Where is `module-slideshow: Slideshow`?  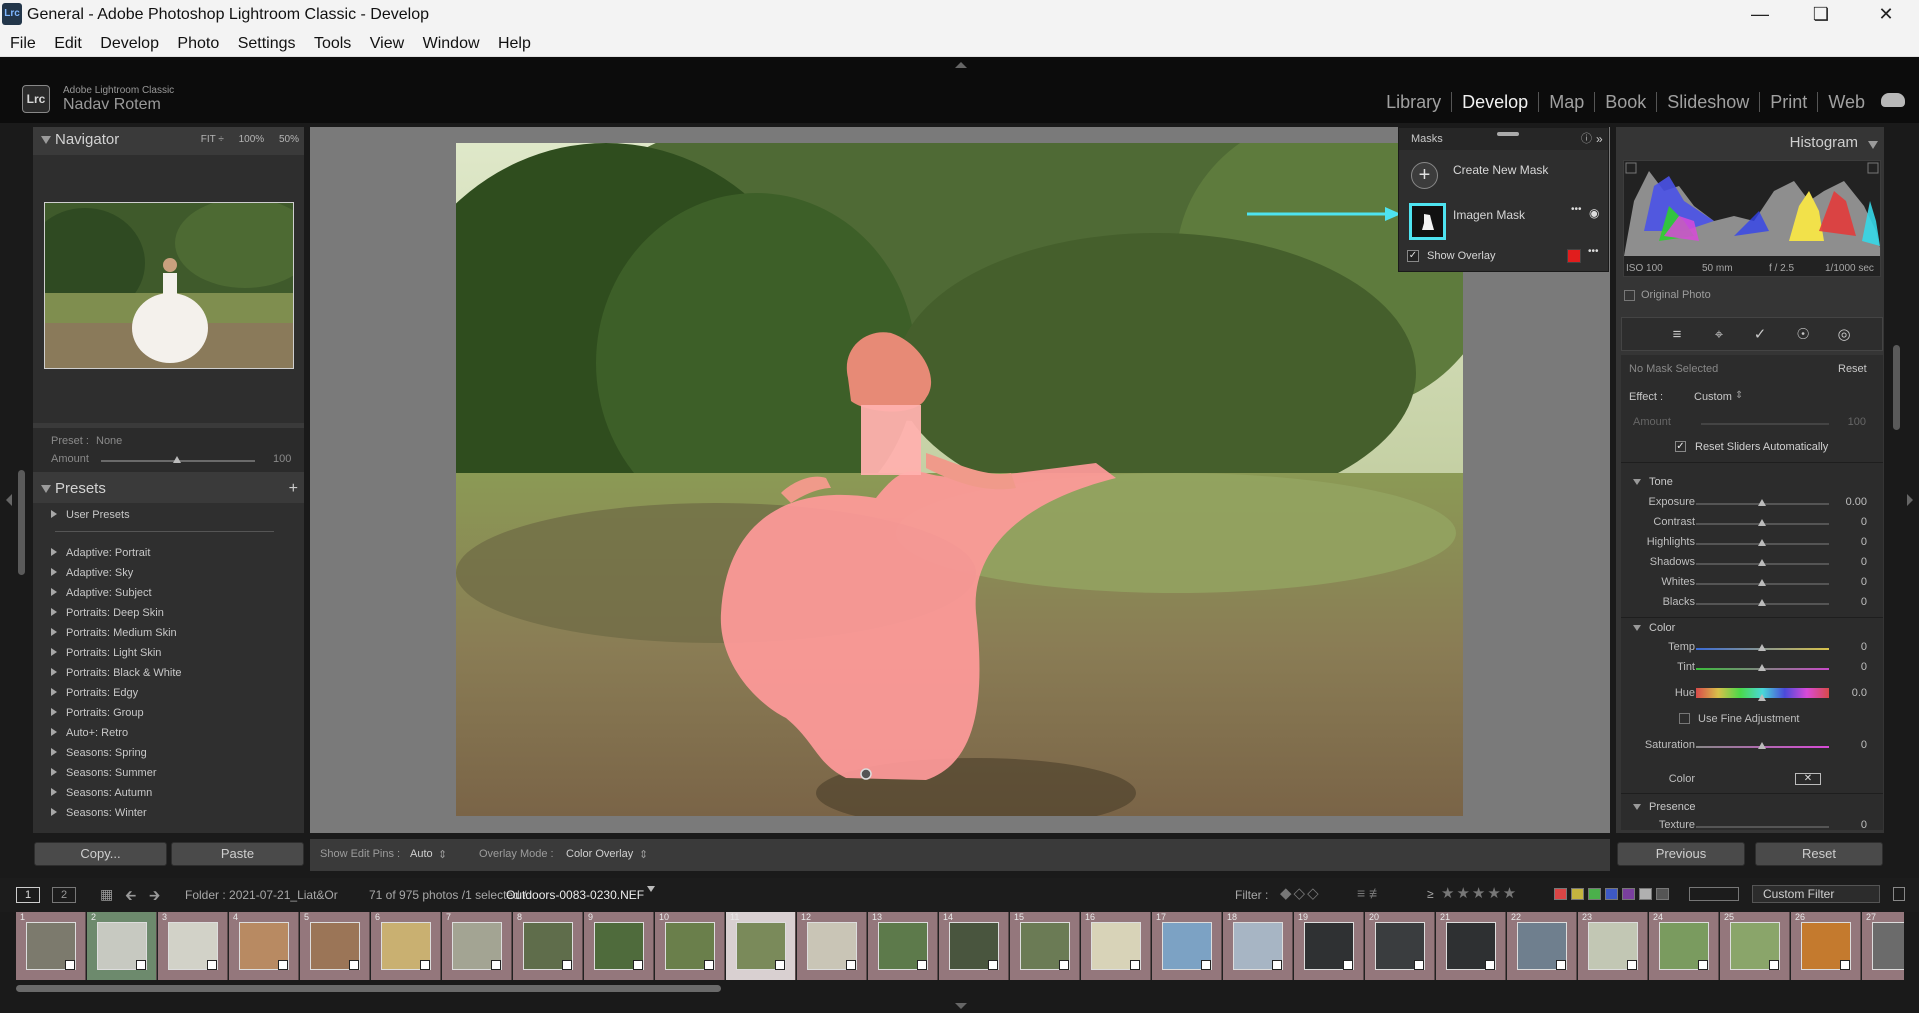 module-slideshow: Slideshow is located at coordinates (1709, 102).